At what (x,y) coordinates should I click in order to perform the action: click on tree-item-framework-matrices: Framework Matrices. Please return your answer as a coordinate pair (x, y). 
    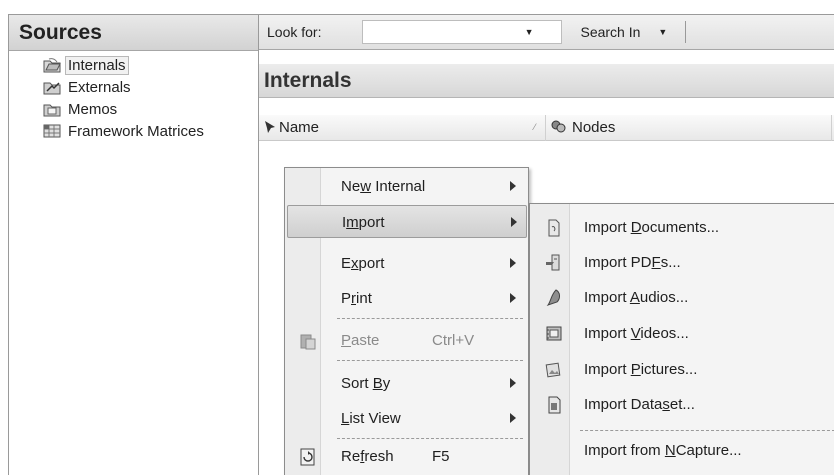
    Looking at the image, I should click on (133, 131).